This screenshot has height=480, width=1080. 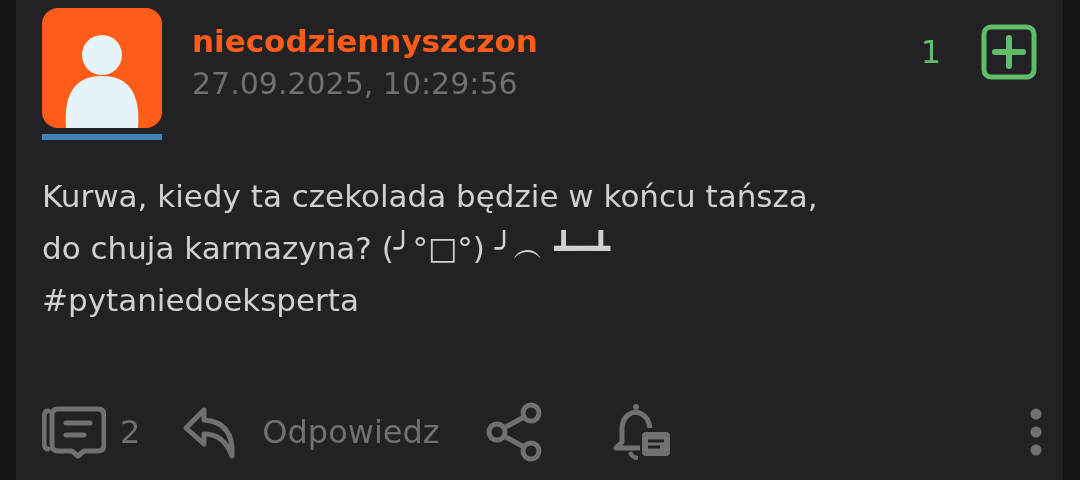 What do you see at coordinates (430, 196) in the screenshot?
I see `post-text: Kurwa, kiedy ta czekolada będzie w końcu tańsza,` at bounding box center [430, 196].